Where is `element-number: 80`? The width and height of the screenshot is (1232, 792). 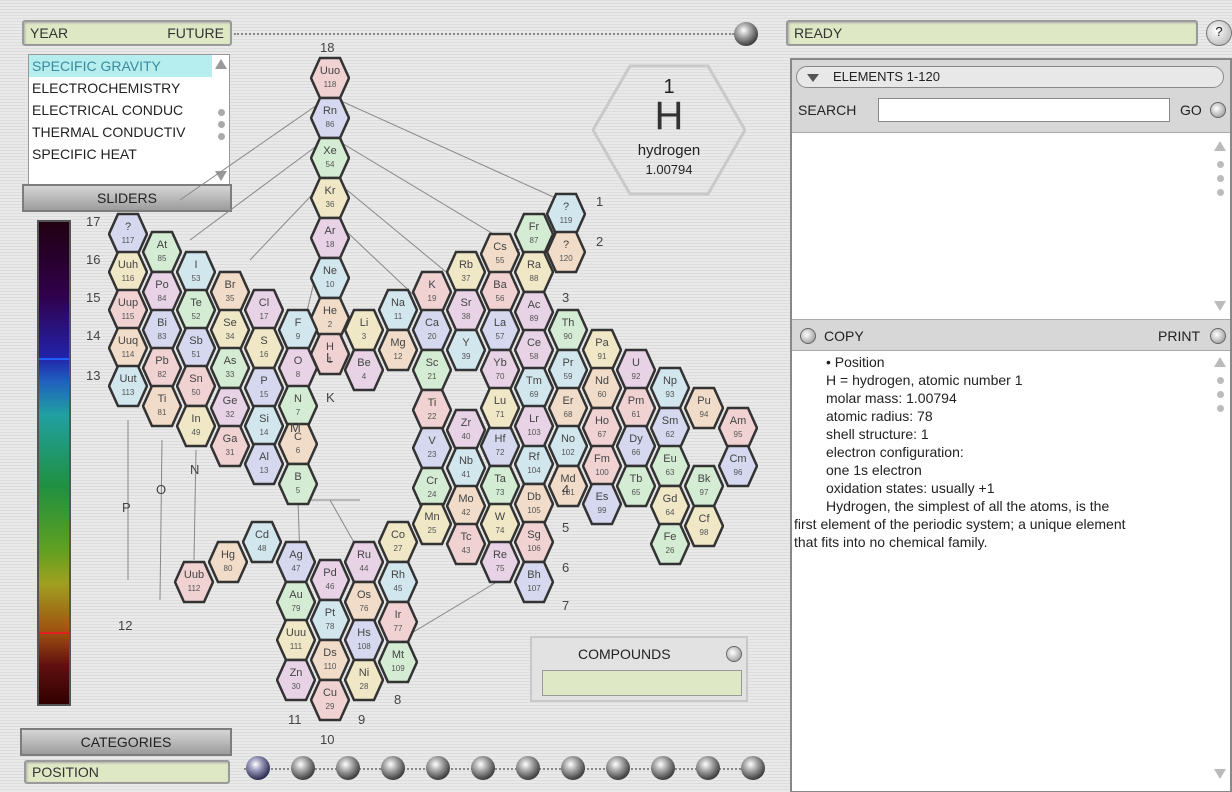
element-number: 80 is located at coordinates (228, 568).